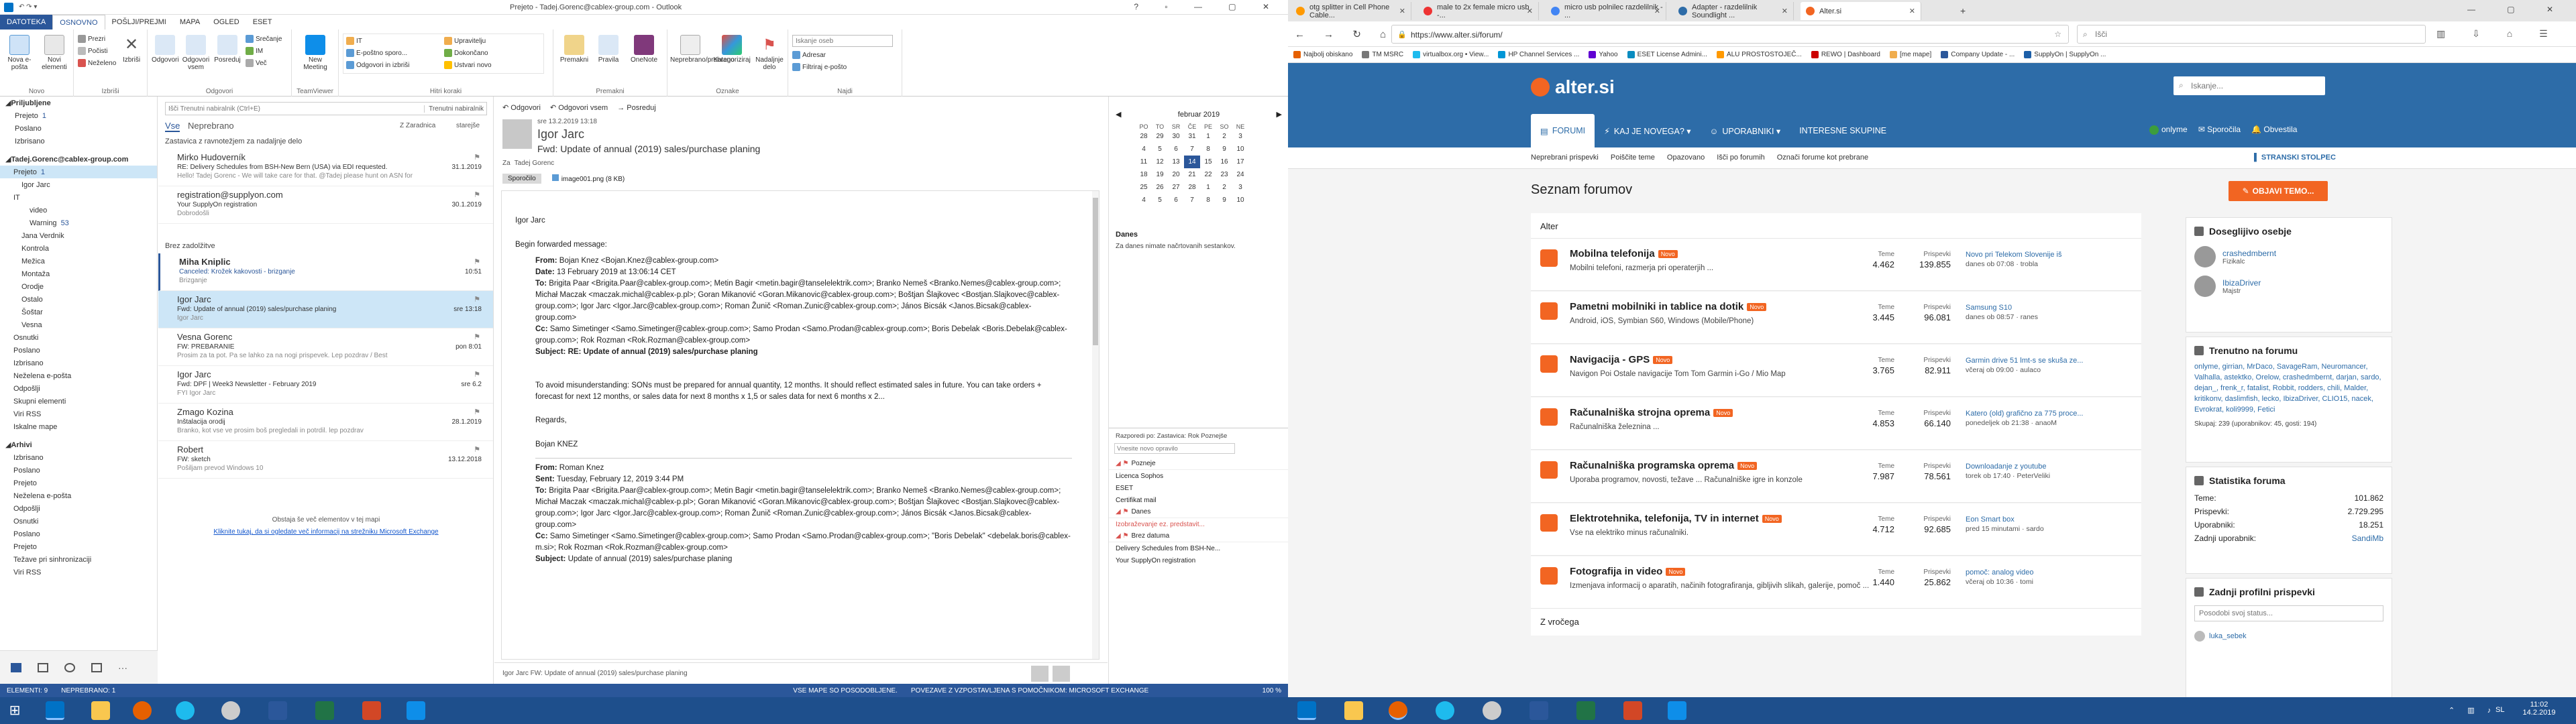  What do you see at coordinates (264, 39) in the screenshot?
I see `meeting-button: Srečanje` at bounding box center [264, 39].